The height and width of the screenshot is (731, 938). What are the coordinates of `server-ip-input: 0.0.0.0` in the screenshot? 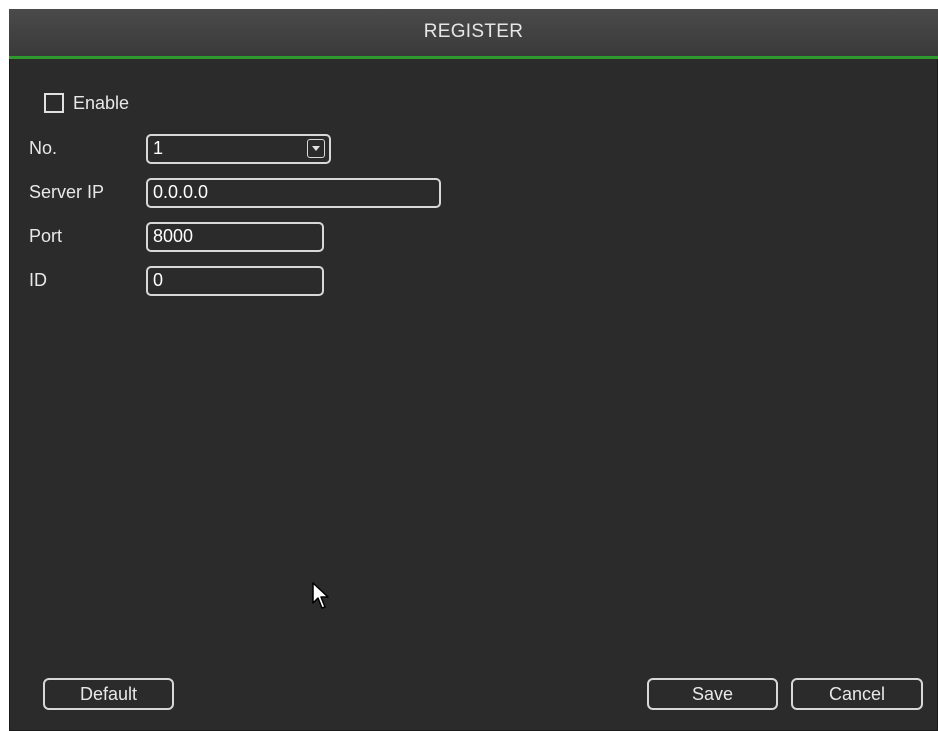 It's located at (293, 193).